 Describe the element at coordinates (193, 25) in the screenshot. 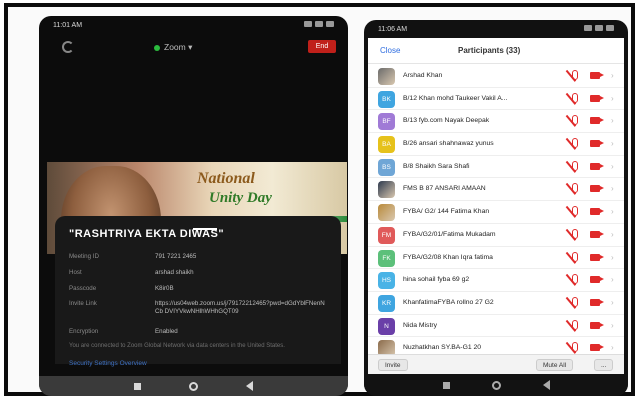

I see `status-bar: 11:01 AM` at that location.